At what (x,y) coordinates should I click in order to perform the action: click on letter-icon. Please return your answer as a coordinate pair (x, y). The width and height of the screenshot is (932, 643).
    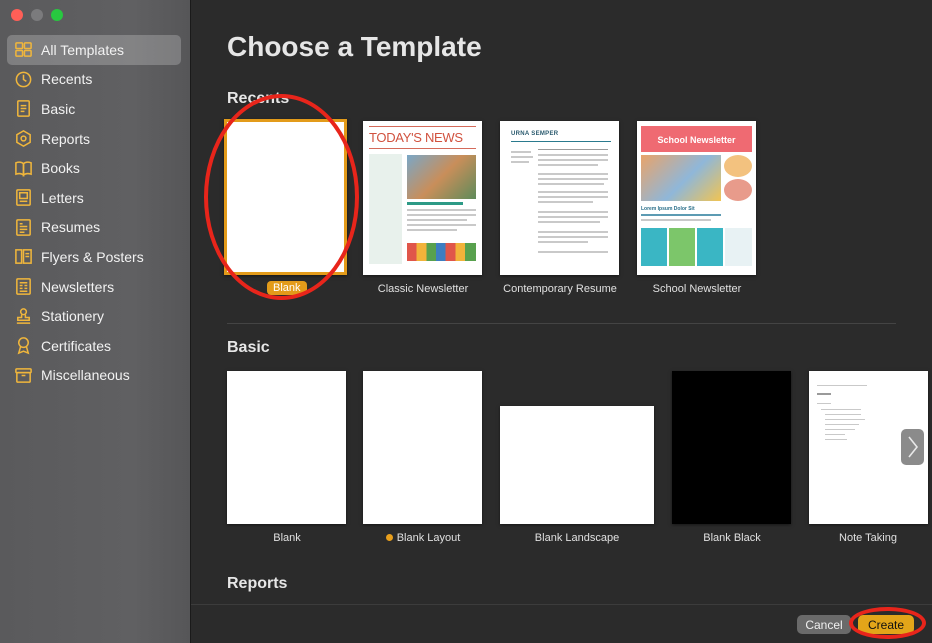
    Looking at the image, I should click on (23, 198).